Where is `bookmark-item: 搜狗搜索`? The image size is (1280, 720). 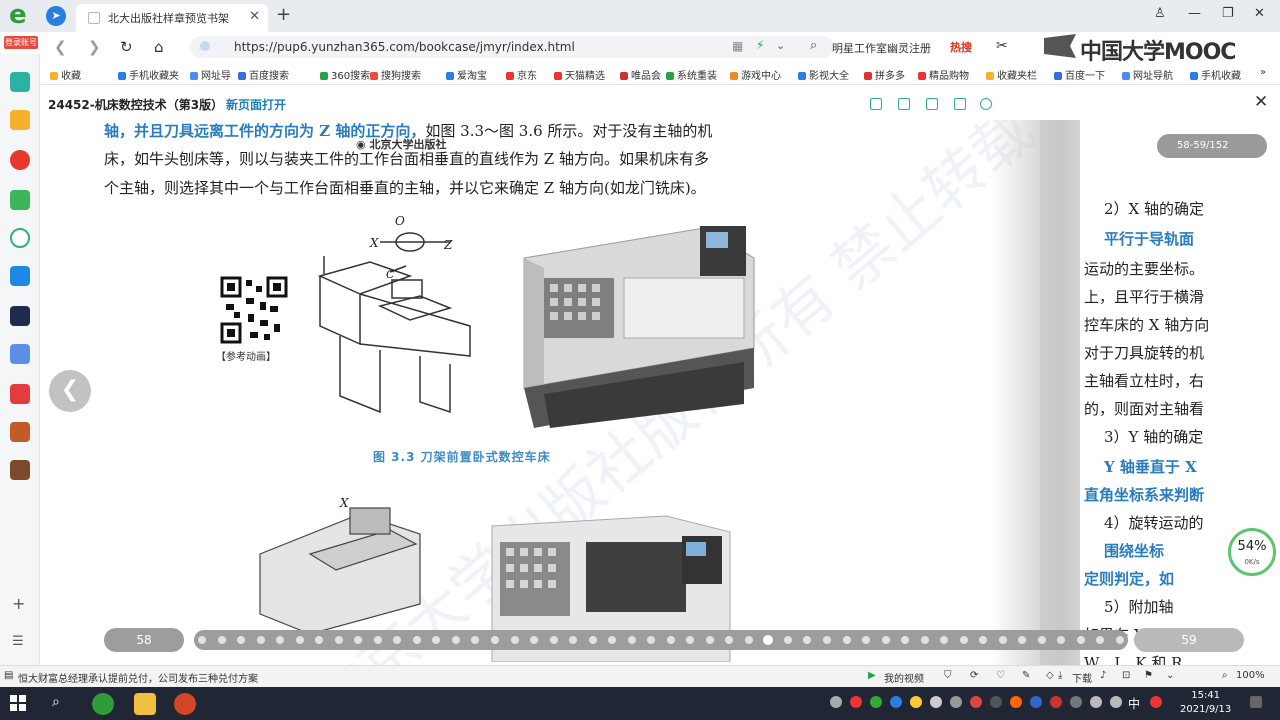 bookmark-item: 搜狗搜索 is located at coordinates (395, 74).